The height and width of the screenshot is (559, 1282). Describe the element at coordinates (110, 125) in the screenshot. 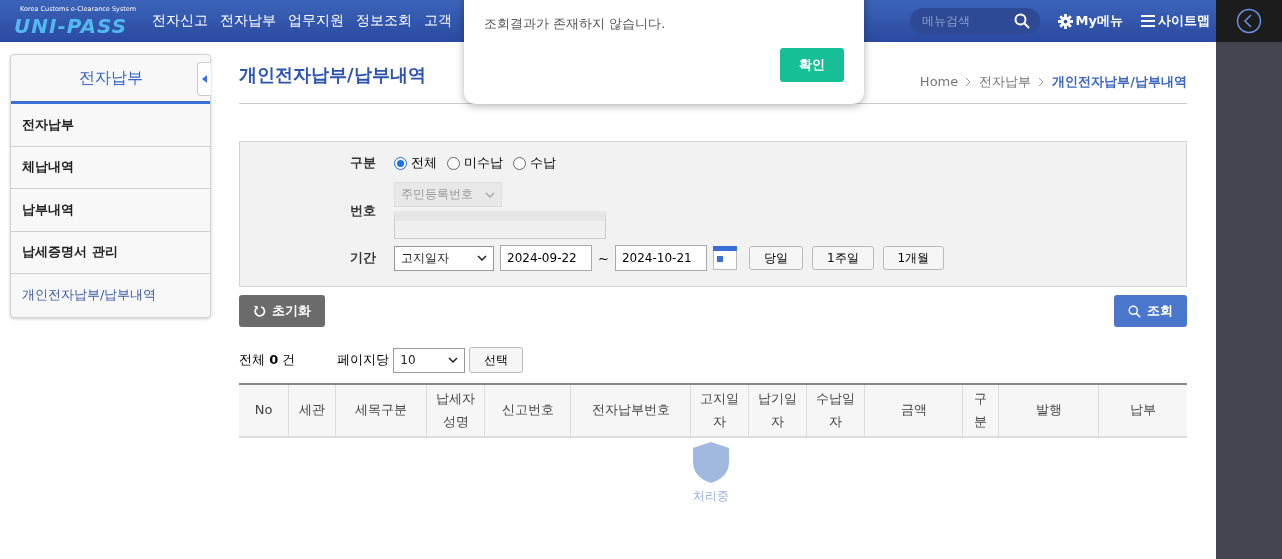

I see `sidebar-item: 전자납부` at that location.